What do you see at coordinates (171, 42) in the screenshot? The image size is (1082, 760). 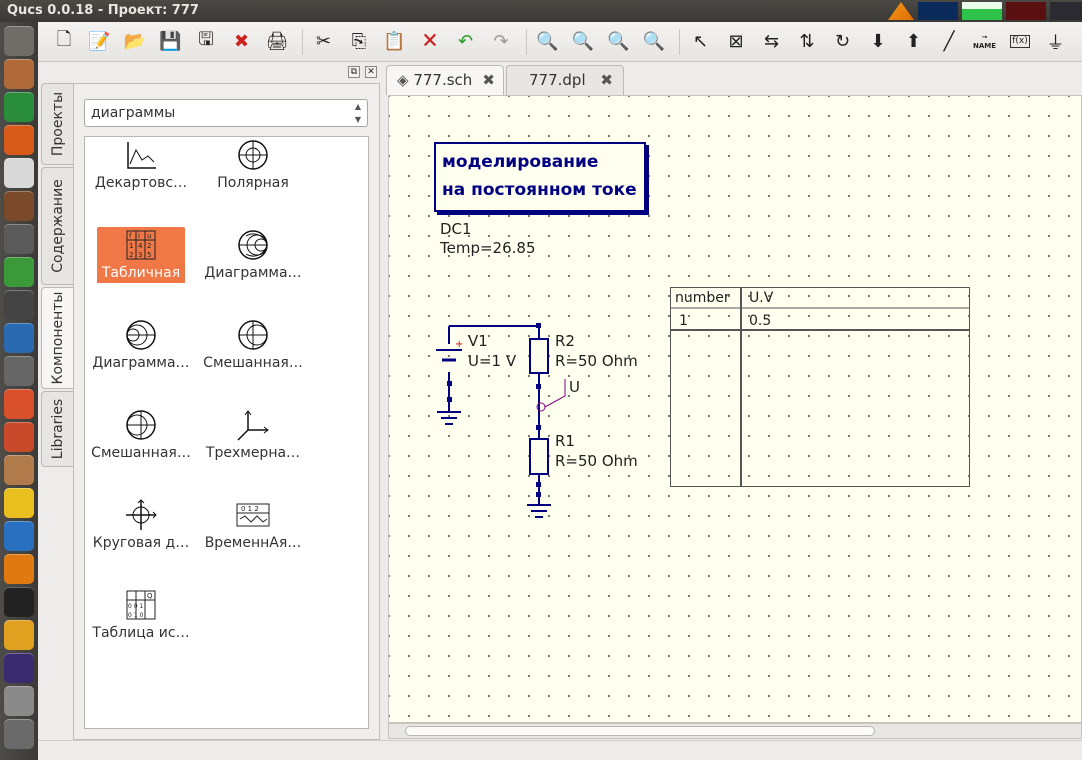 I see `save-icon: 💾` at bounding box center [171, 42].